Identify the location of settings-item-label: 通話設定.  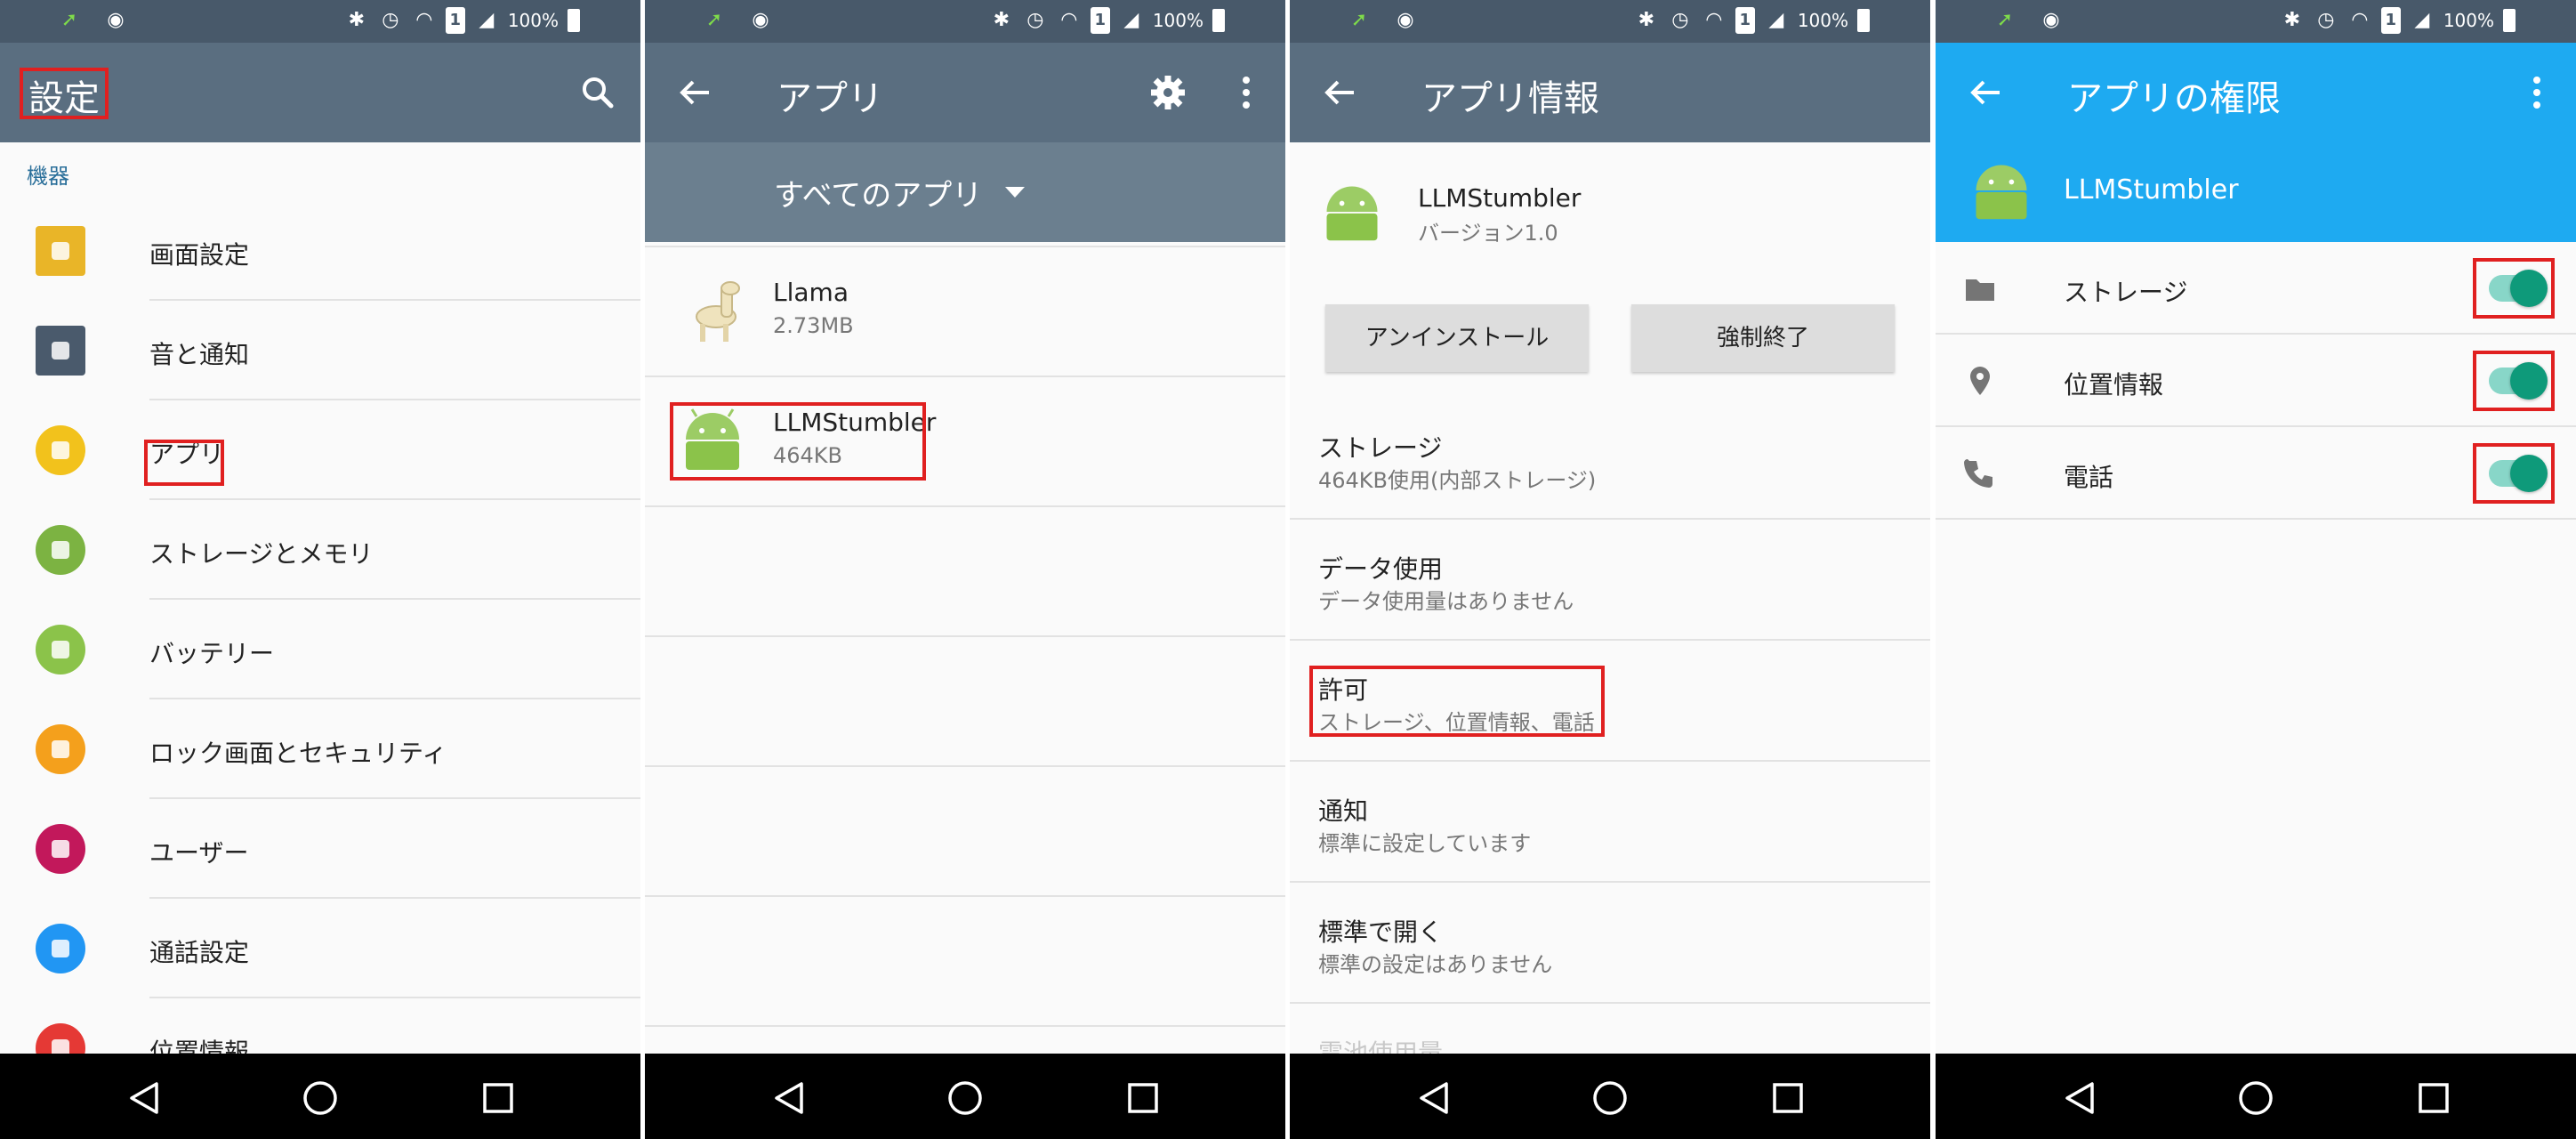
(199, 953).